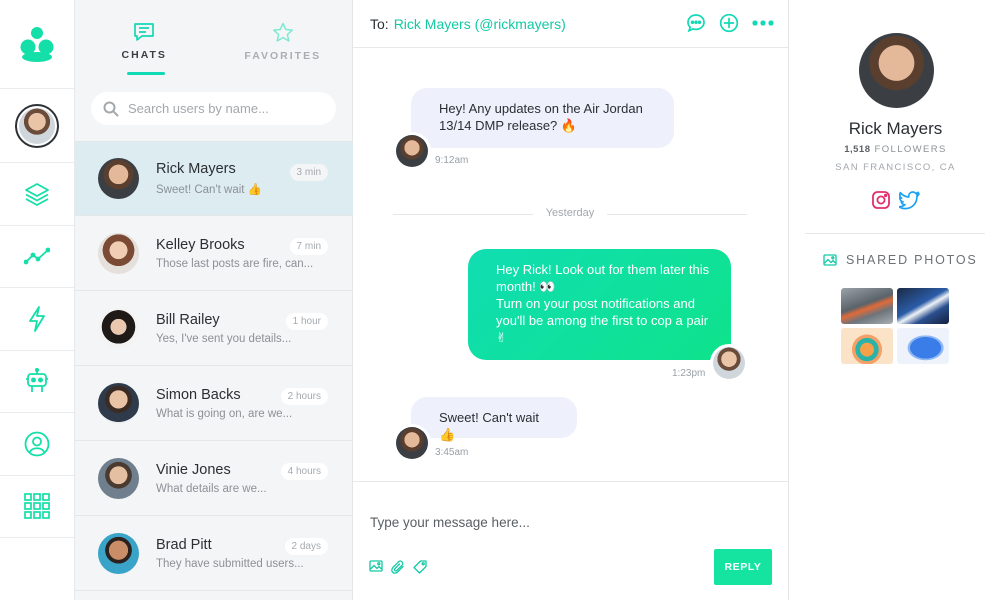 This screenshot has width=1002, height=600. I want to click on user-avatar, so click(37, 125).